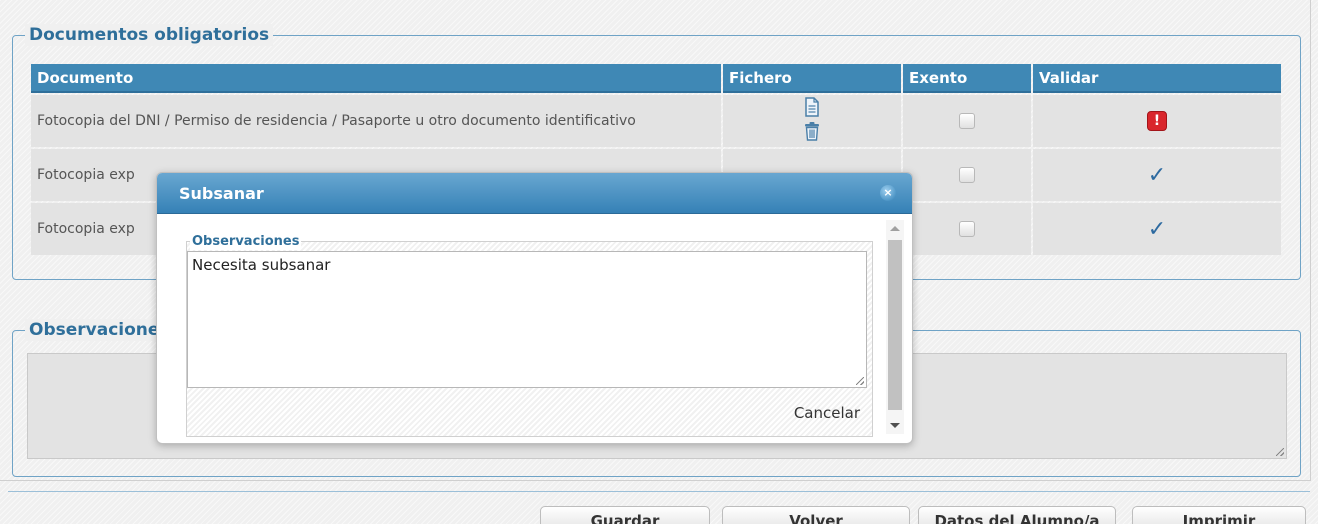  Describe the element at coordinates (812, 109) in the screenshot. I see `document-icon` at that location.